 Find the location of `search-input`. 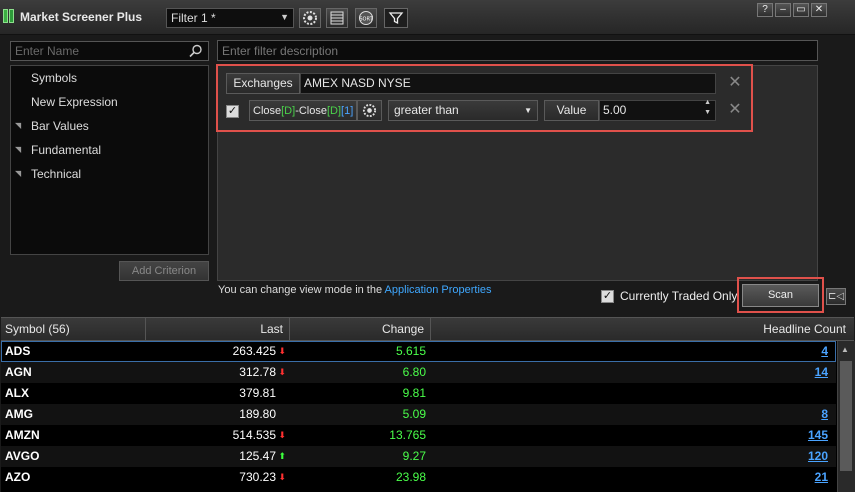

search-input is located at coordinates (100, 51).